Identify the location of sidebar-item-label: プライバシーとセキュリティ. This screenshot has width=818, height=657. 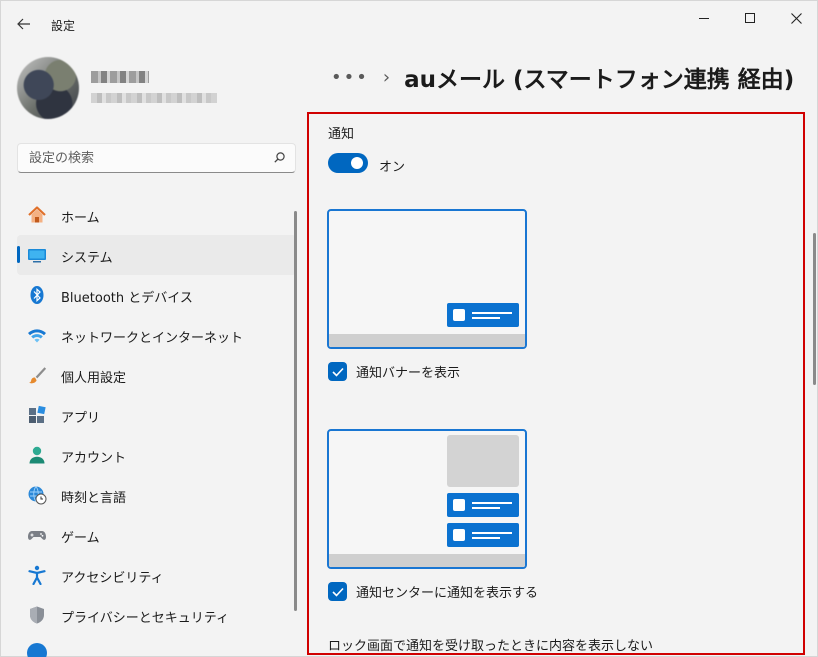
(145, 618).